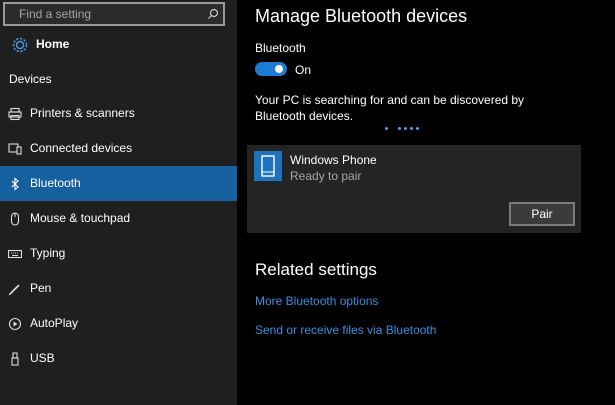 Image resolution: width=615 pixels, height=405 pixels. I want to click on device-name: Windows Phone, so click(333, 160).